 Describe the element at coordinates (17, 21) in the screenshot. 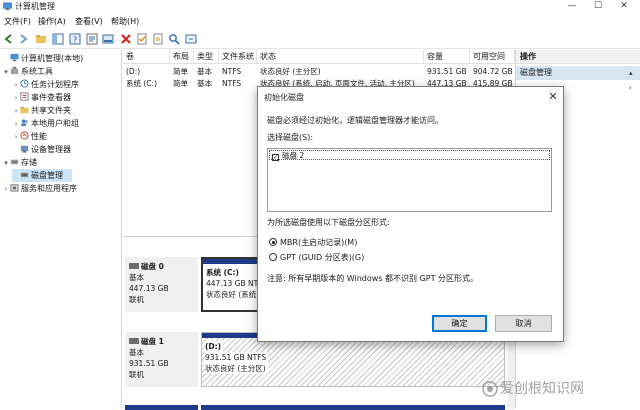

I see `menu-file: 文件(F)` at that location.